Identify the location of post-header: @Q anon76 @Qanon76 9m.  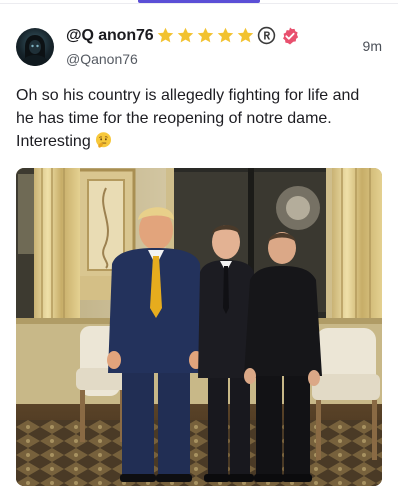
(199, 47).